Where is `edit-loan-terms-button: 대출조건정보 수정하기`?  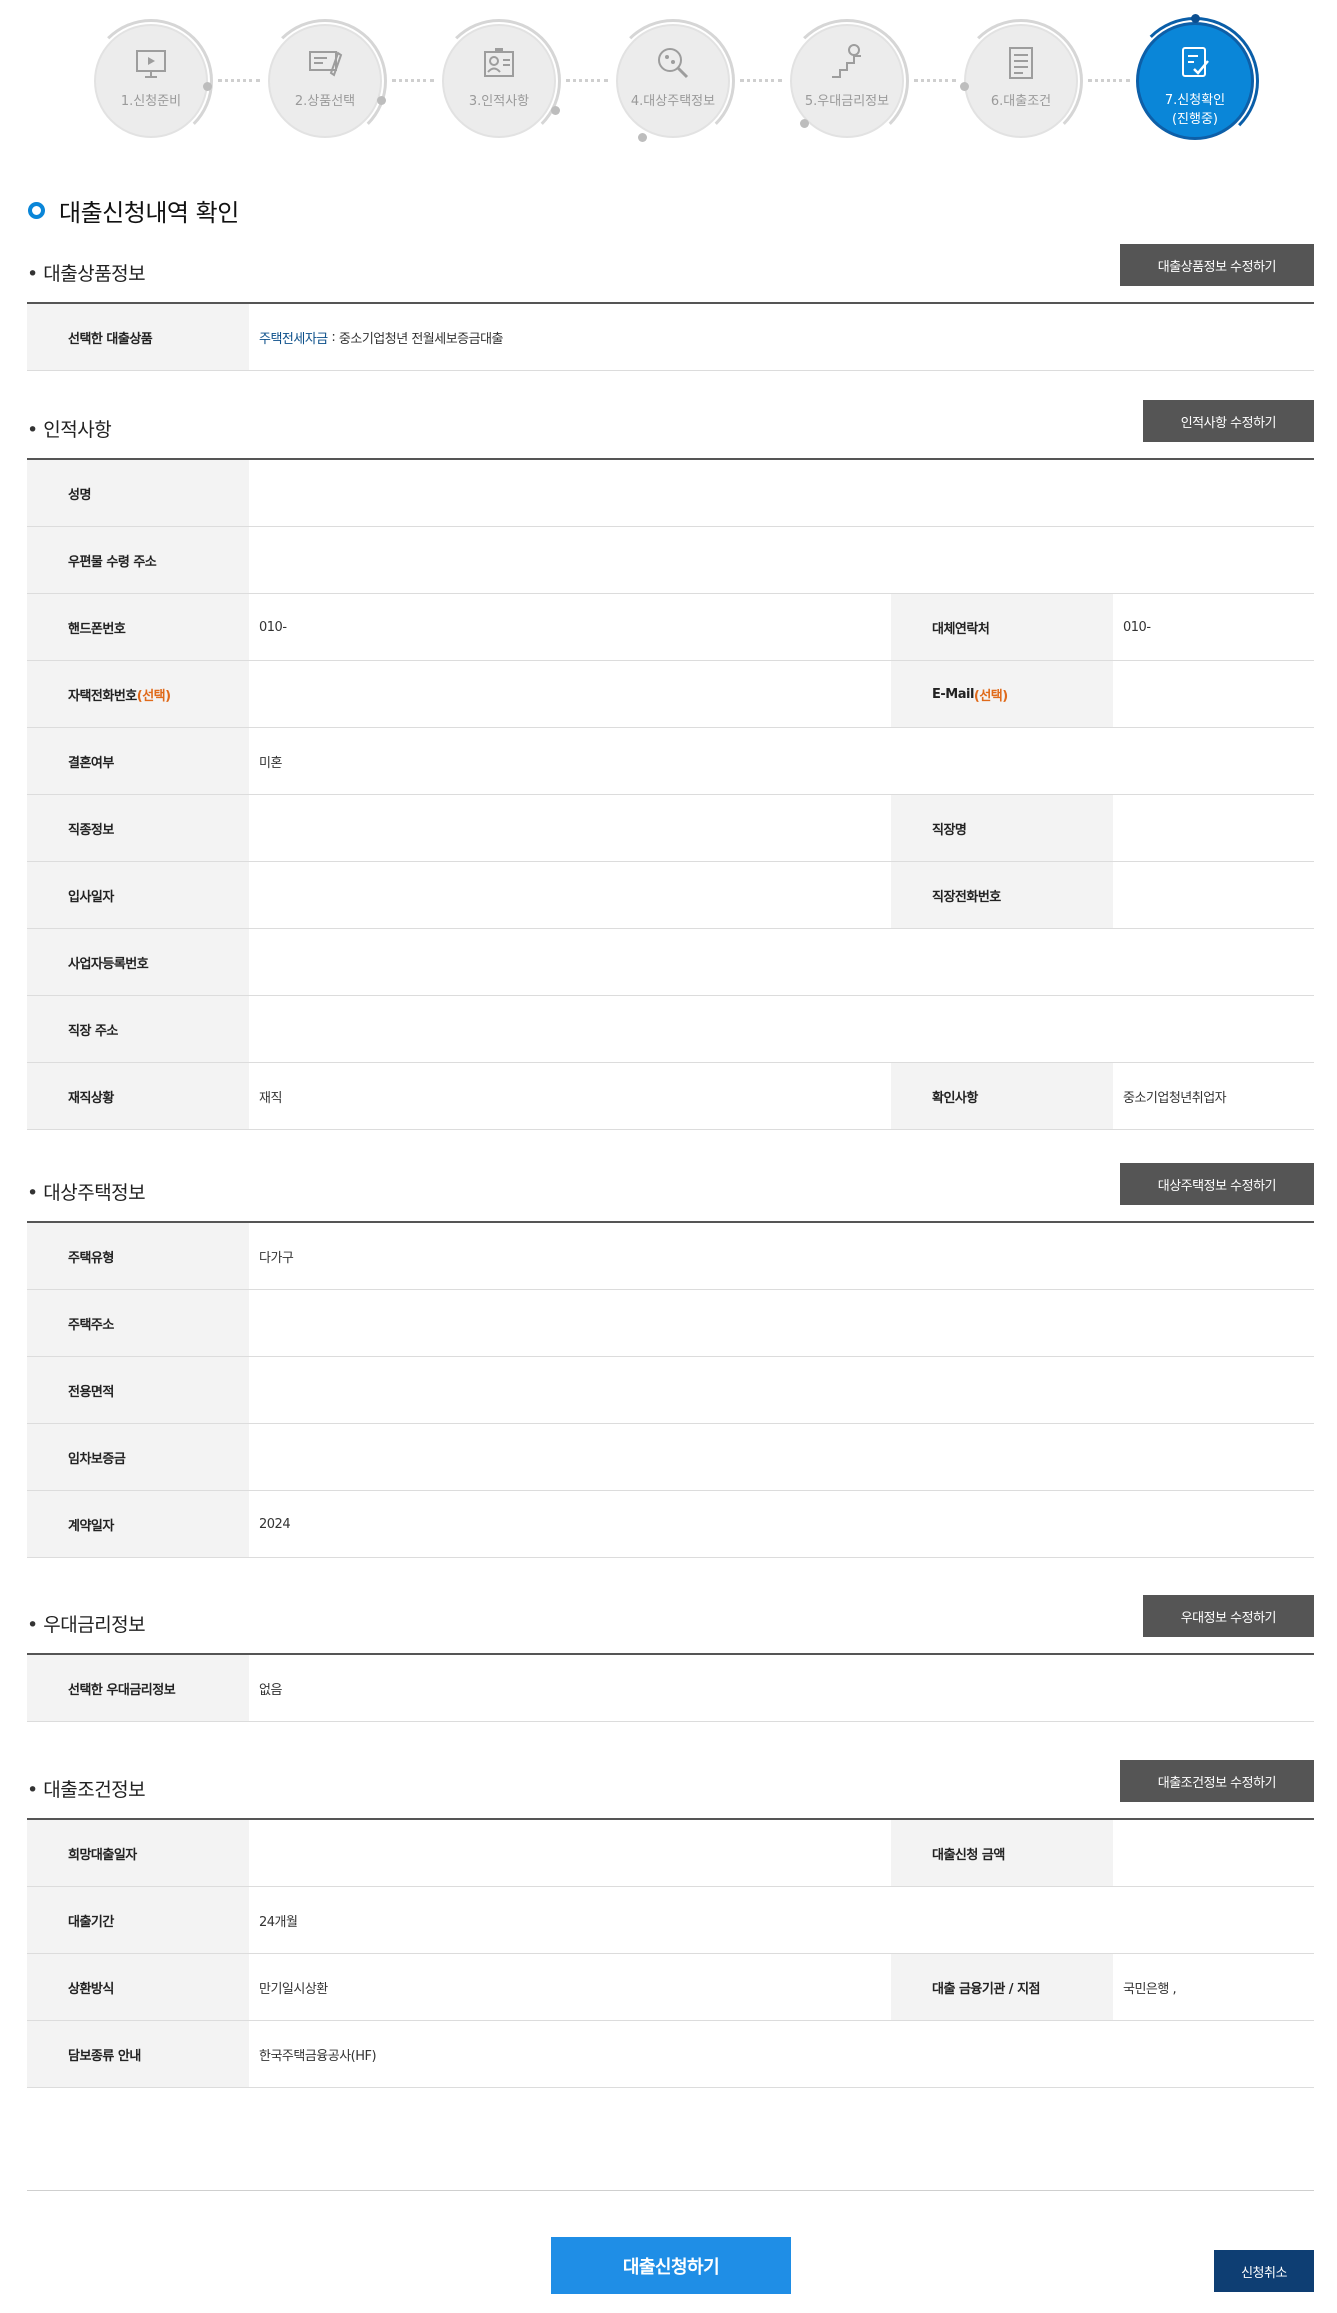 edit-loan-terms-button: 대출조건정보 수정하기 is located at coordinates (1216, 1781).